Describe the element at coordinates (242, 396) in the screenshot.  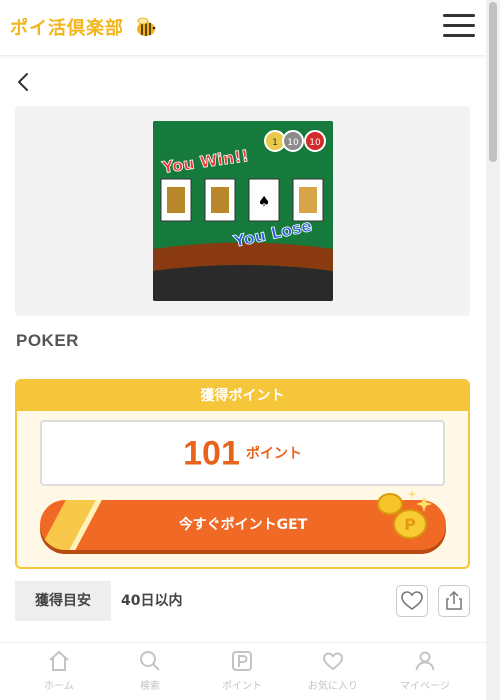
I see `points-heading: 獲得ポイント` at that location.